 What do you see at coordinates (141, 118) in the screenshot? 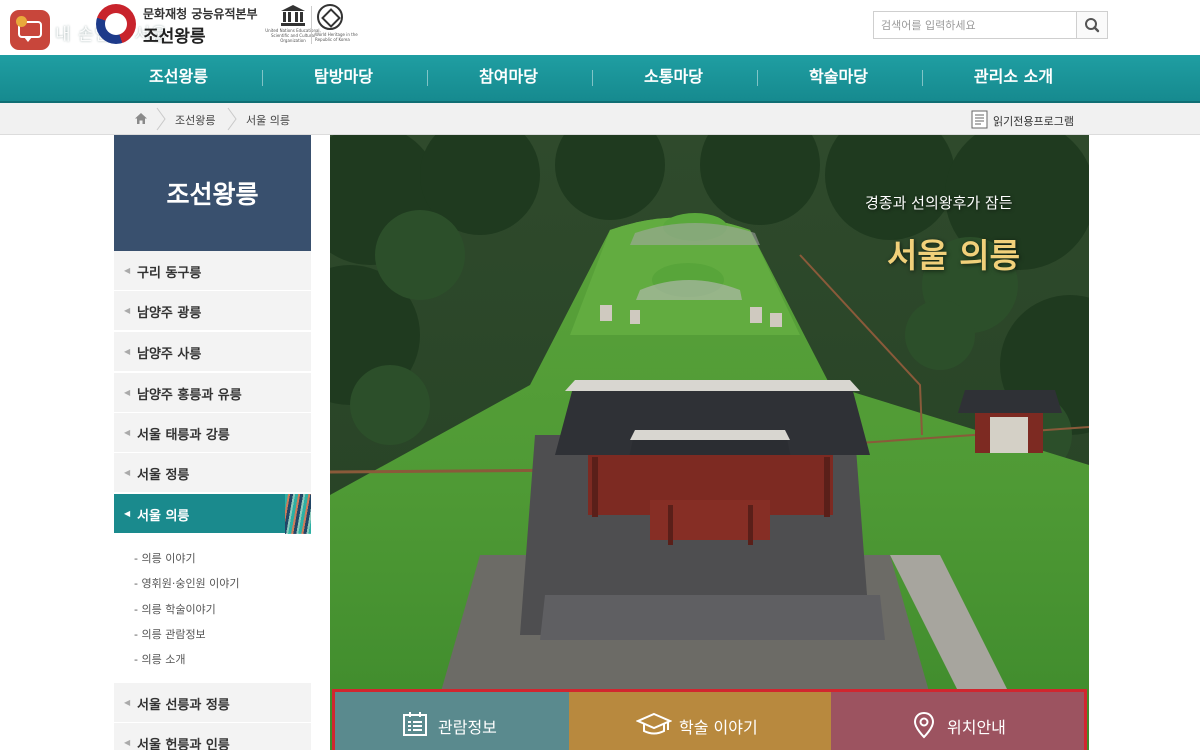
I see `home-icon` at bounding box center [141, 118].